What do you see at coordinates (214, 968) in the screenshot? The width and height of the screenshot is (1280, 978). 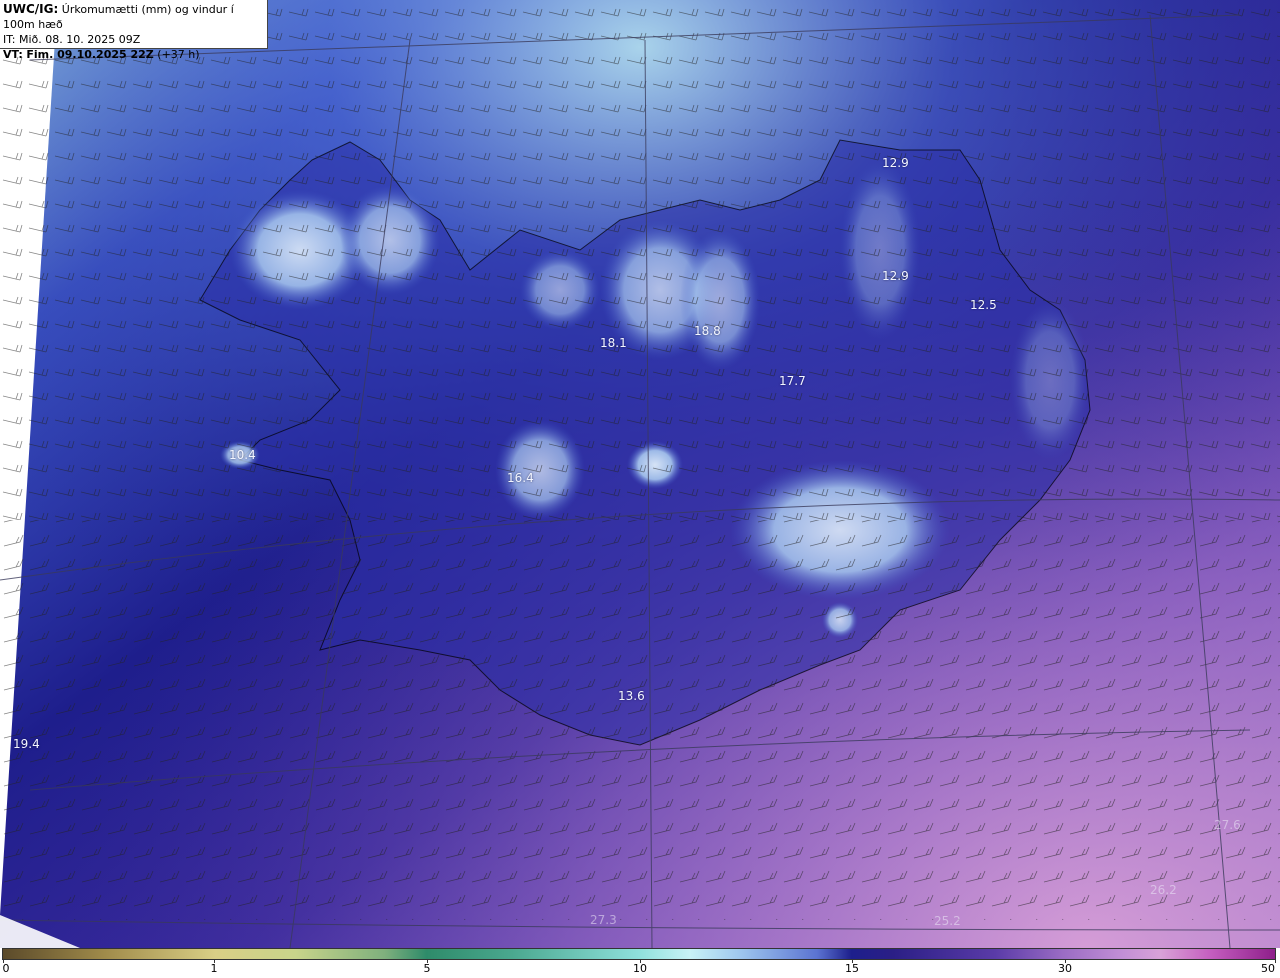 I see `colorbar-tick: 1` at bounding box center [214, 968].